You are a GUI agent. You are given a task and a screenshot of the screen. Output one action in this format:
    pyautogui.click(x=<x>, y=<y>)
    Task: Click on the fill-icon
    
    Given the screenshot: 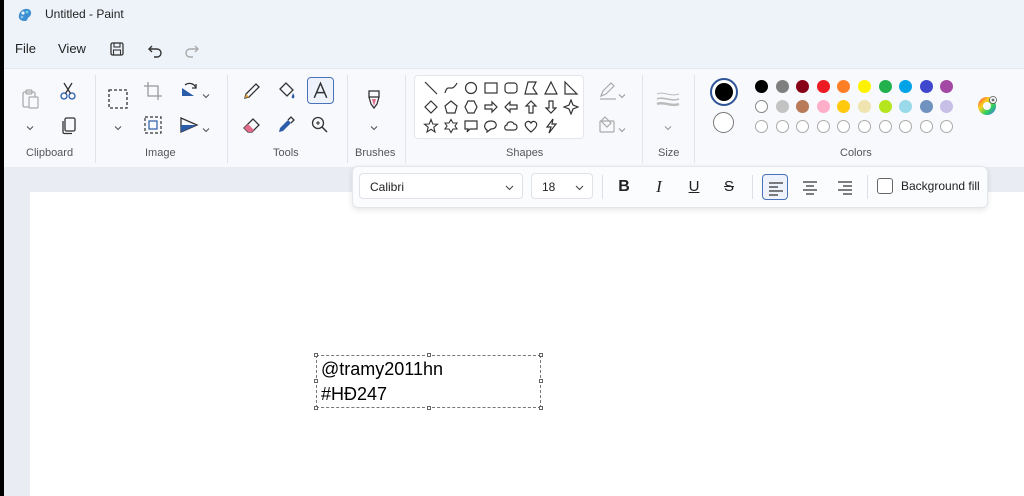 What is the action you would take?
    pyautogui.click(x=608, y=125)
    